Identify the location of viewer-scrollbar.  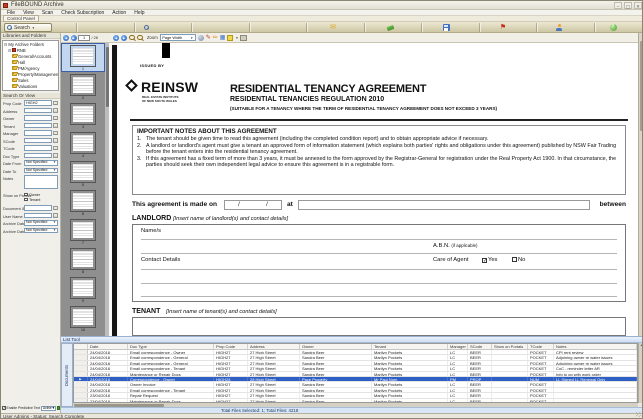
(640, 184).